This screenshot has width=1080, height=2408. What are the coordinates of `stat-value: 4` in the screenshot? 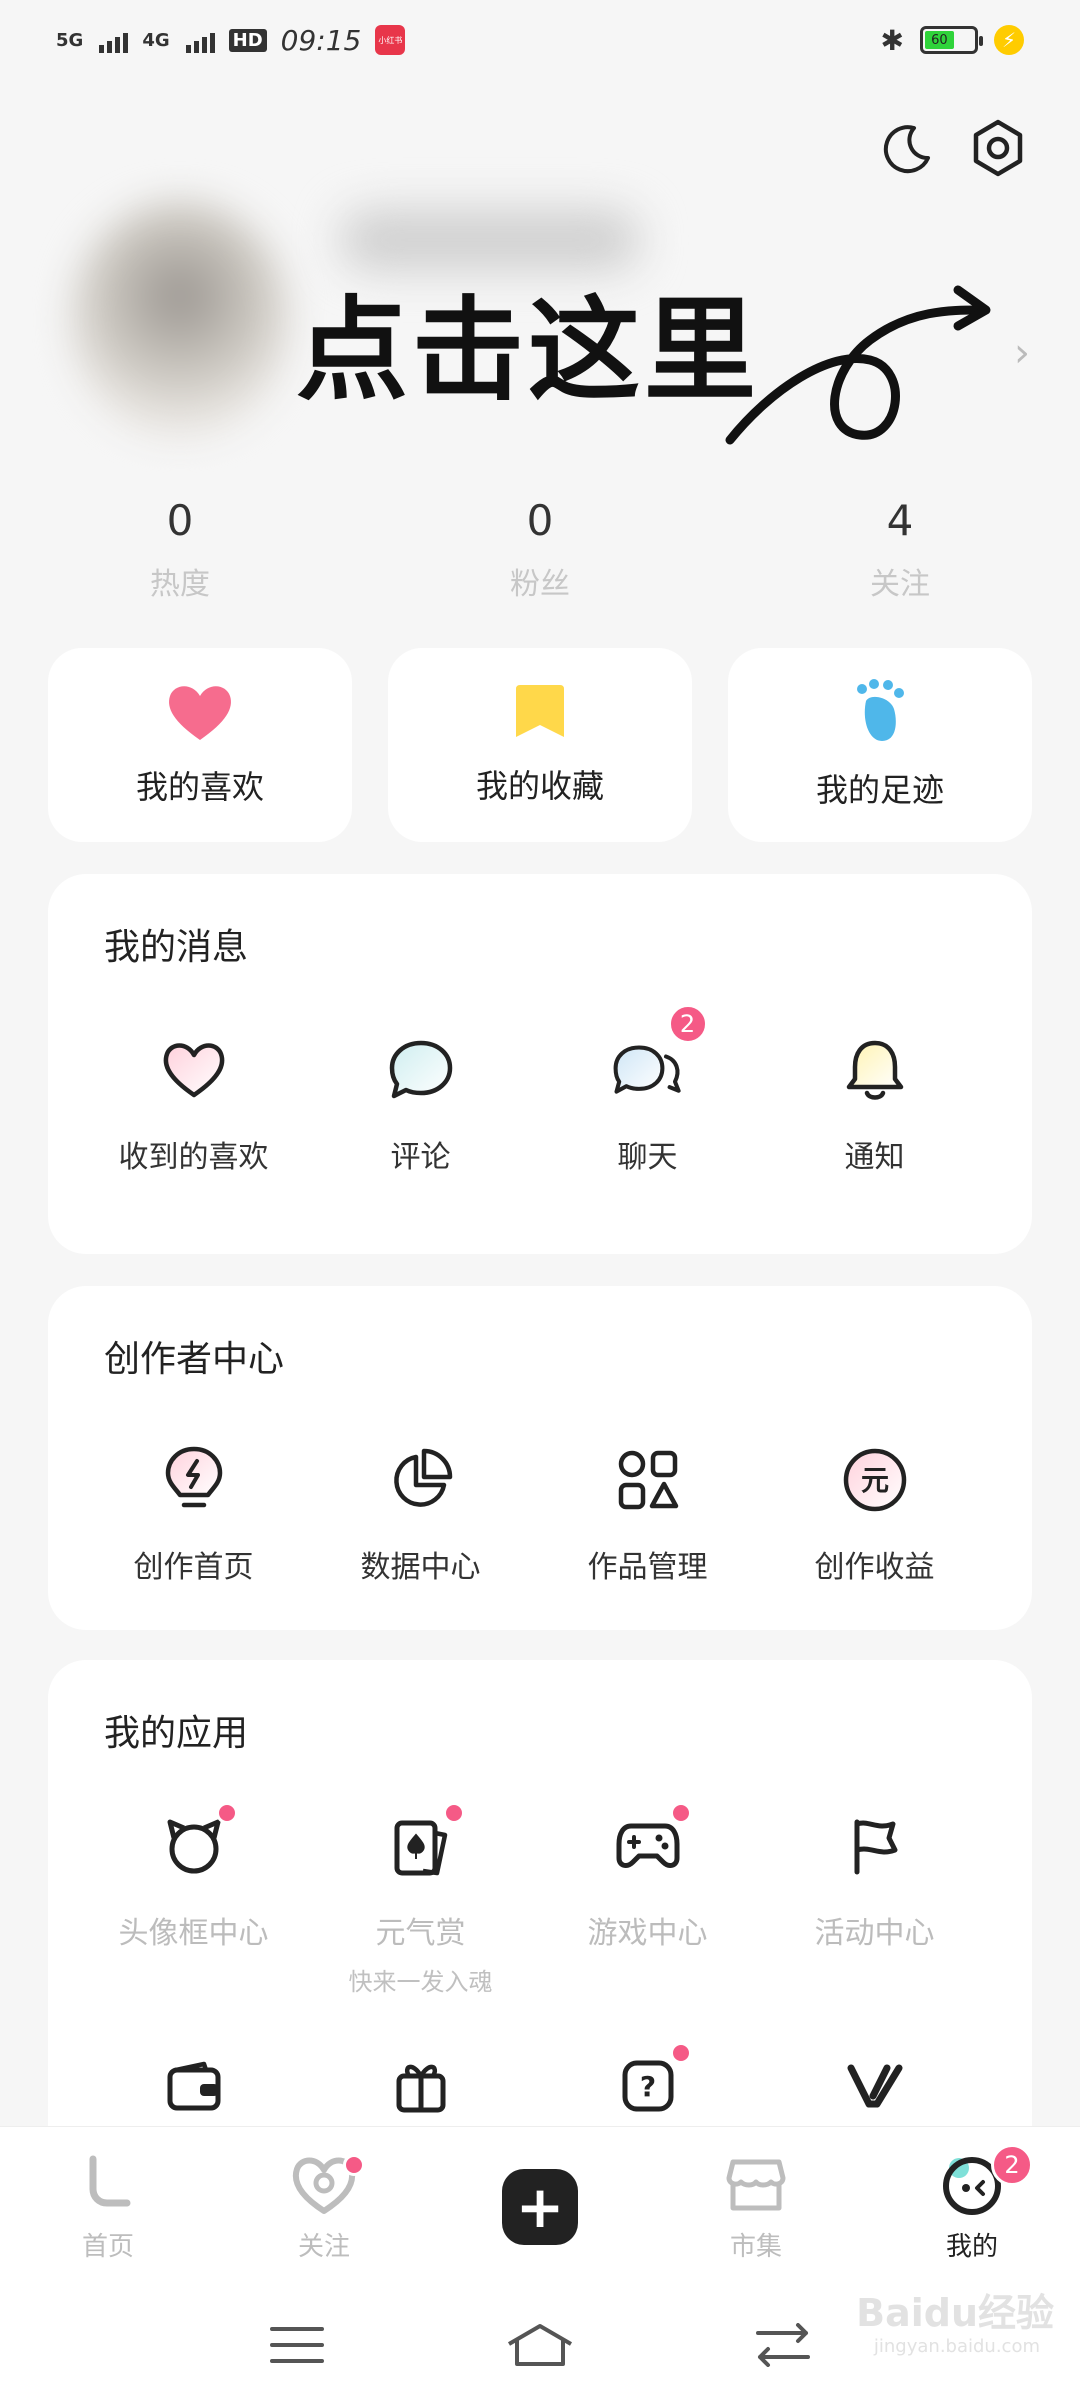 It's located at (900, 520).